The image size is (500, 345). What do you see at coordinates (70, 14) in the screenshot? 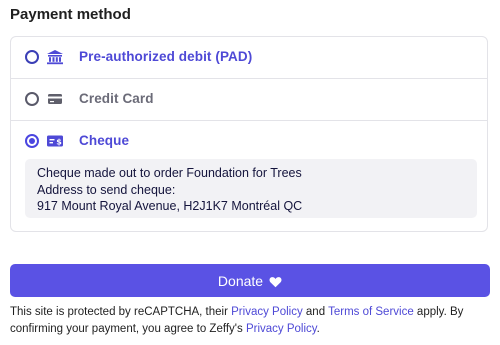
I see `section-title: Payment method` at bounding box center [70, 14].